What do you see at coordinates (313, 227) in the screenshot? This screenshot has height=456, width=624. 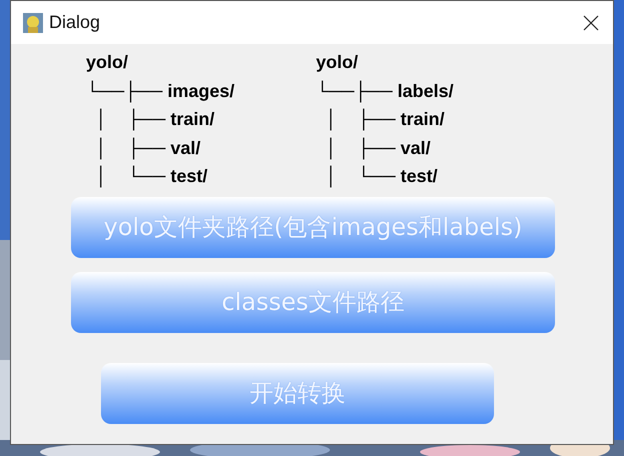 I see `action-button: yolo文件夹路径(包含images和labels)` at bounding box center [313, 227].